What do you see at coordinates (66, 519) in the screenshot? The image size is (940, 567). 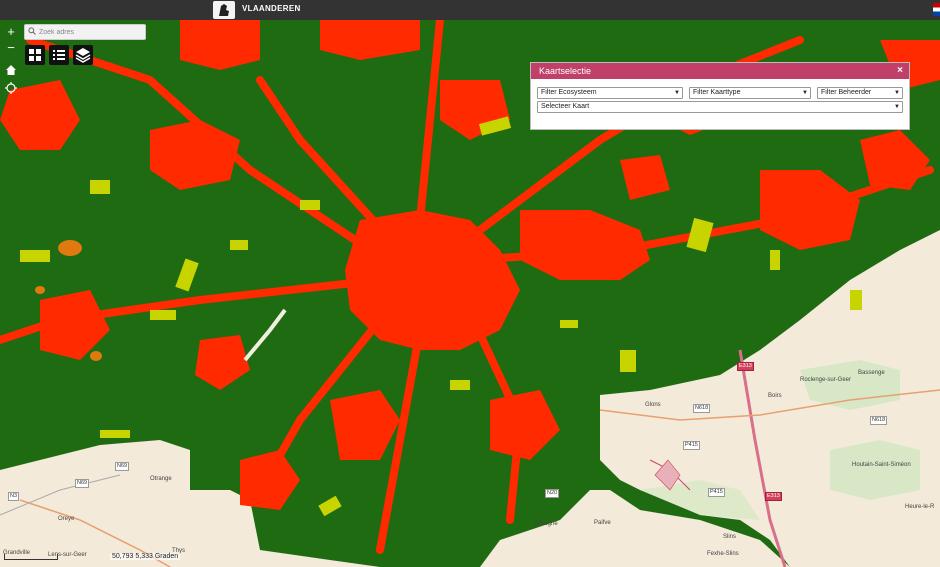 I see `place-label: Oreye` at bounding box center [66, 519].